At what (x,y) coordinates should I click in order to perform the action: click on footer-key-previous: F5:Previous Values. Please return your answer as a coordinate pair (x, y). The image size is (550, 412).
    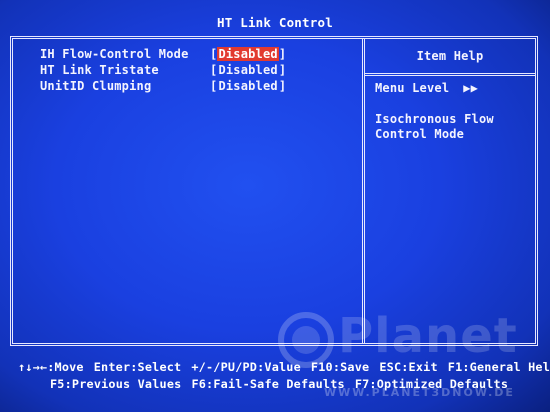
    Looking at the image, I should click on (116, 384).